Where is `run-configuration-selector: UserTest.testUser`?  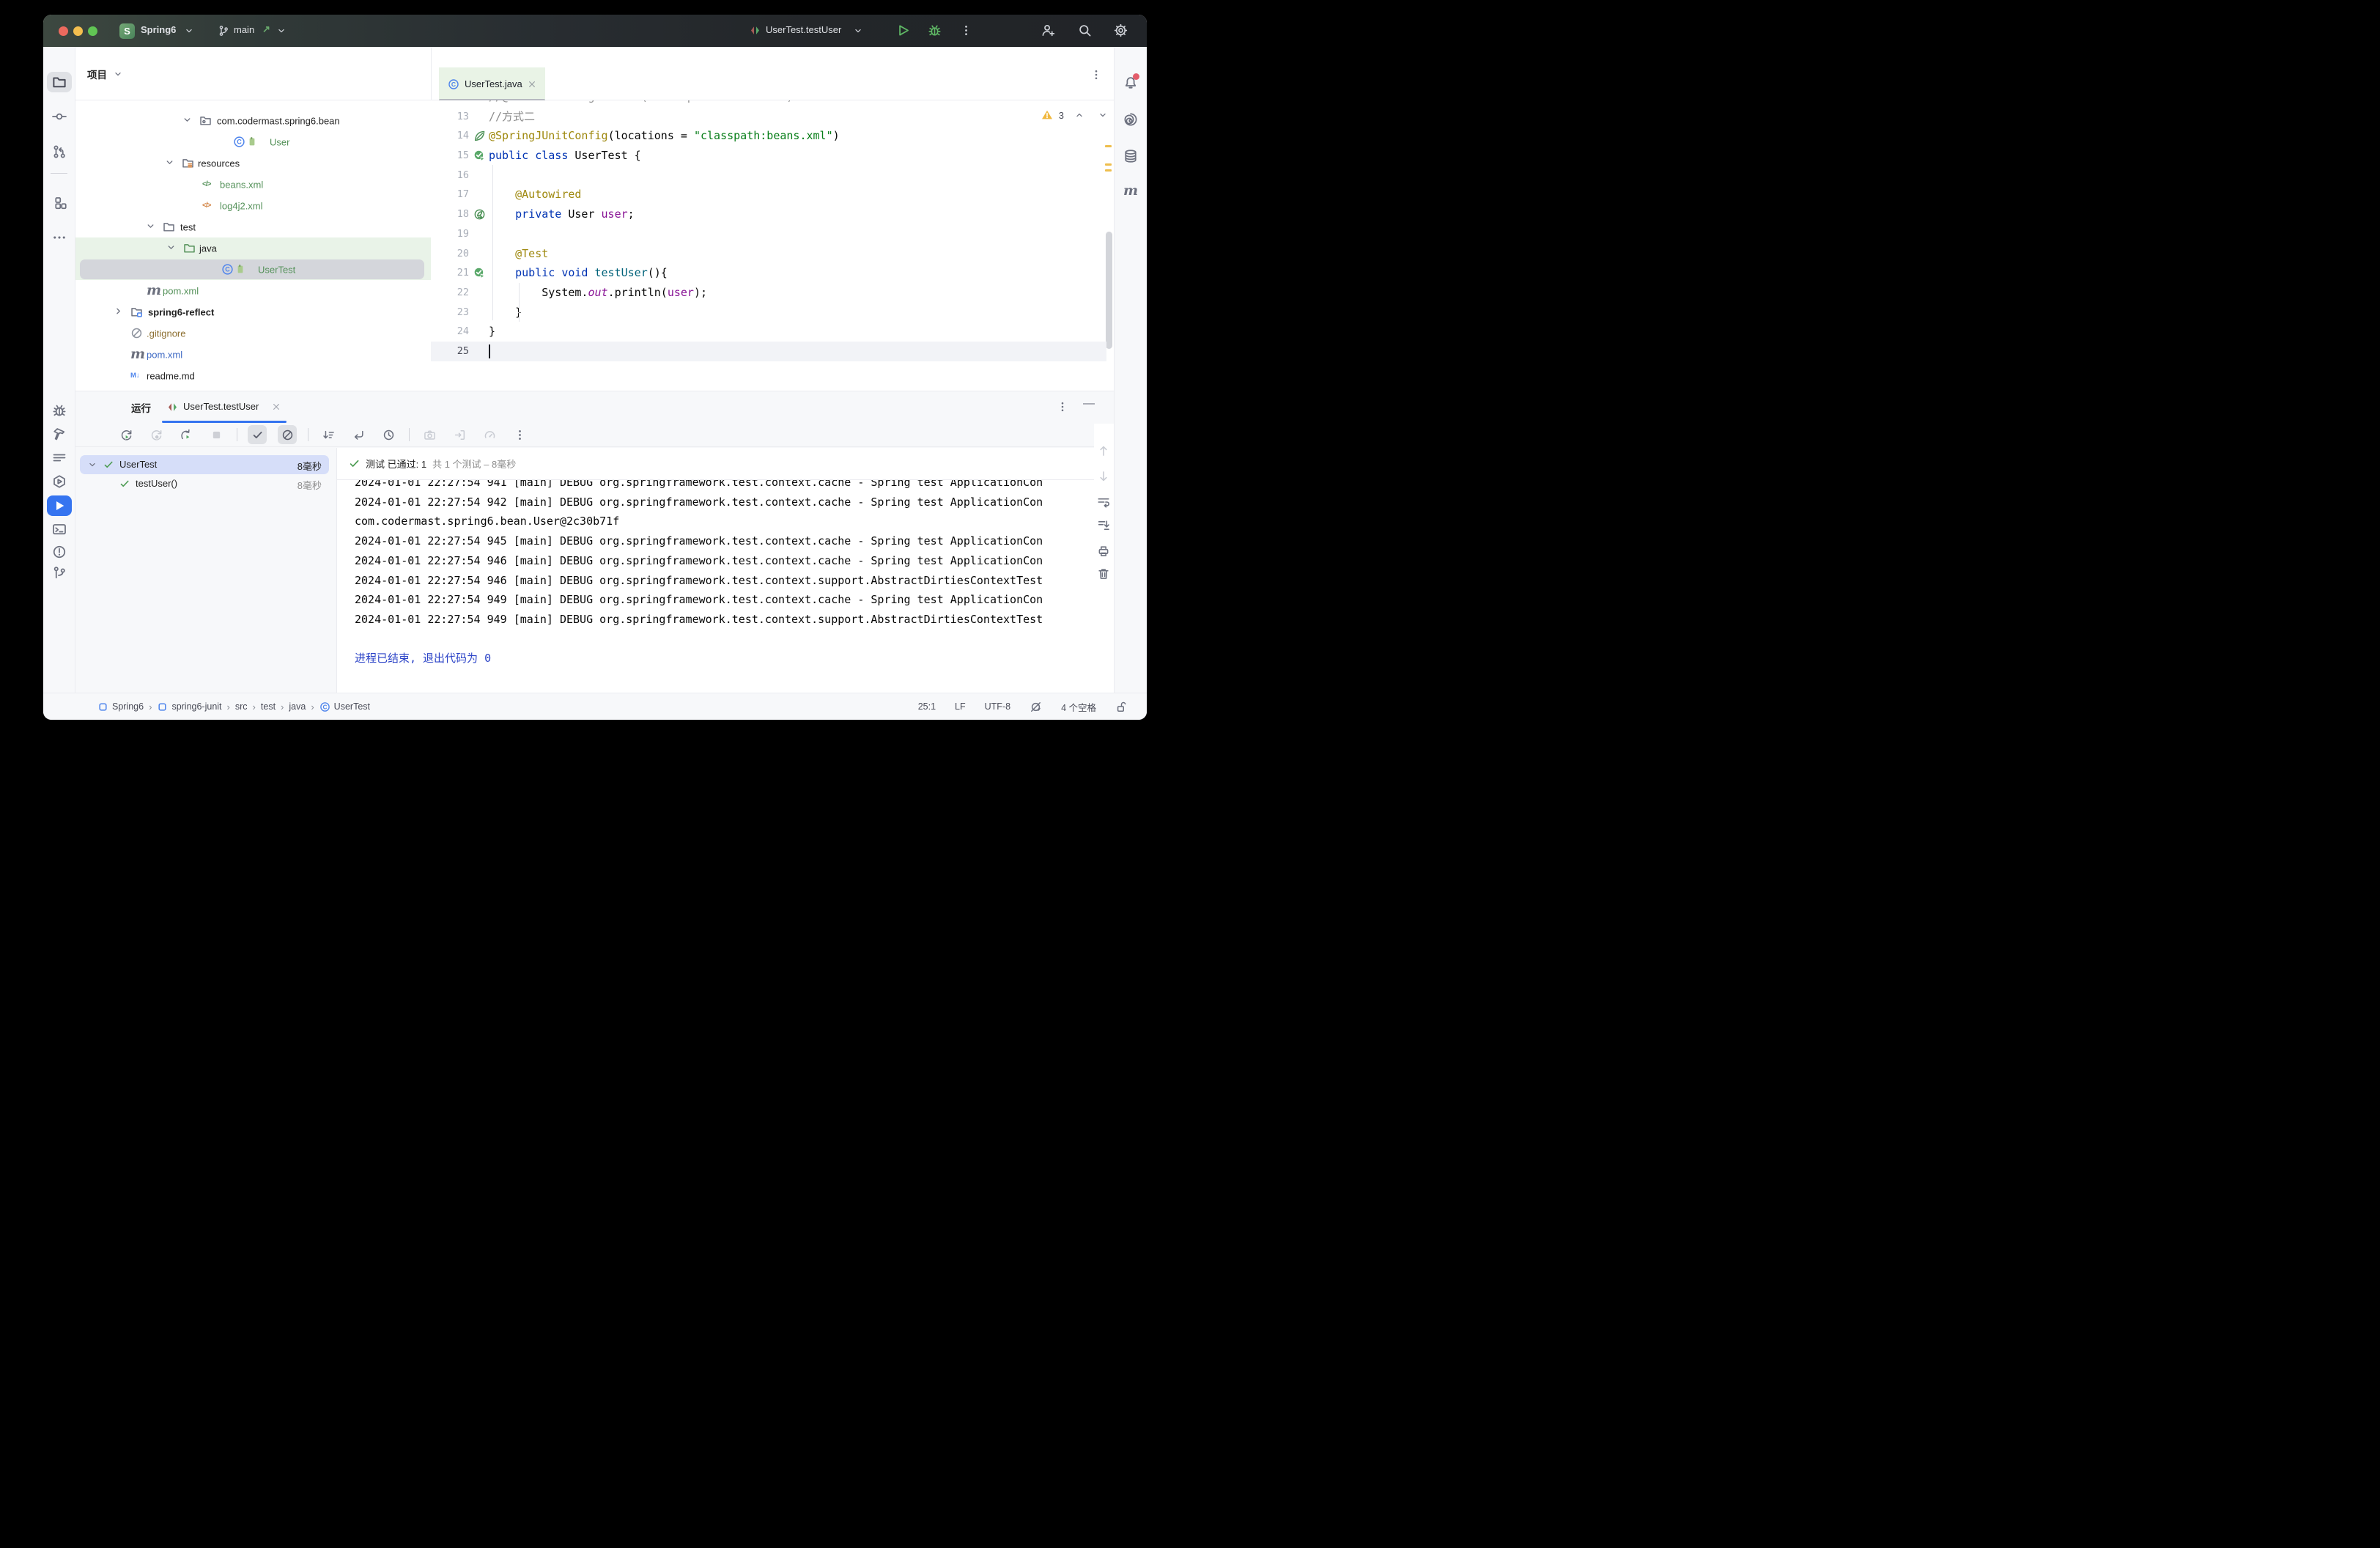 run-configuration-selector: UserTest.testUser is located at coordinates (803, 29).